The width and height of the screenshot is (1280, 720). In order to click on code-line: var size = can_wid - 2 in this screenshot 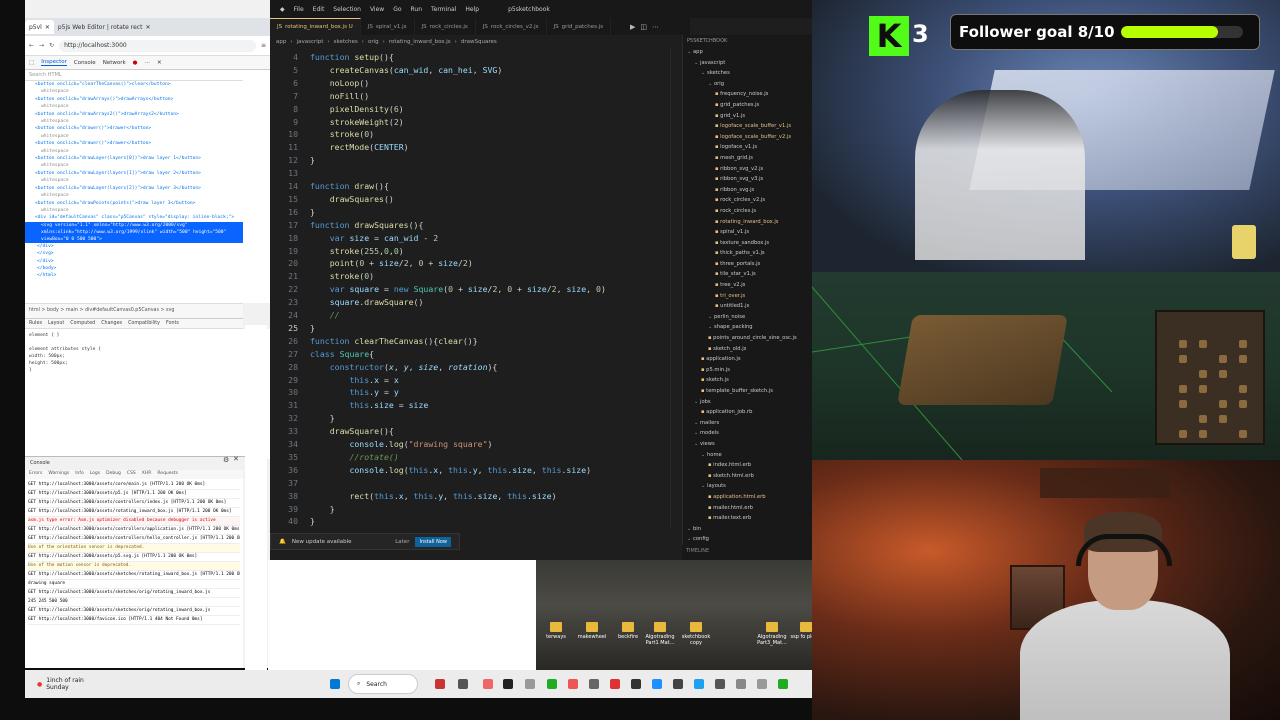, I will do `click(374, 238)`.